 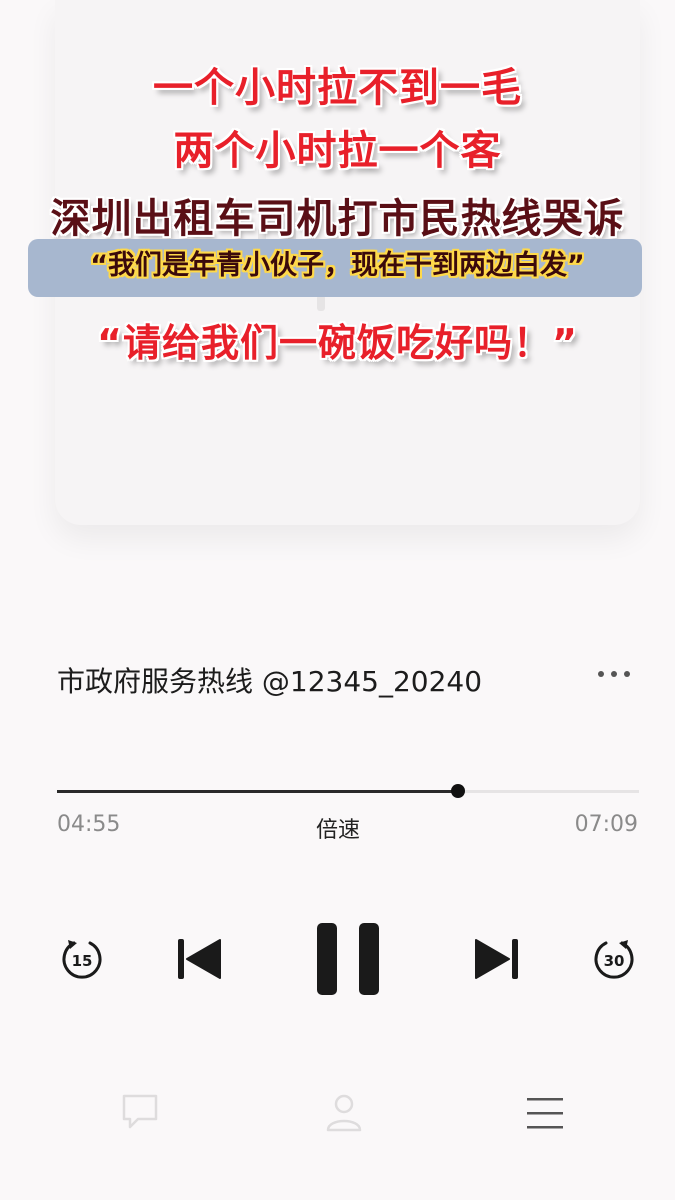 I want to click on headline-line-3: 深圳出租车司机打市民热线哭诉, so click(x=337, y=219).